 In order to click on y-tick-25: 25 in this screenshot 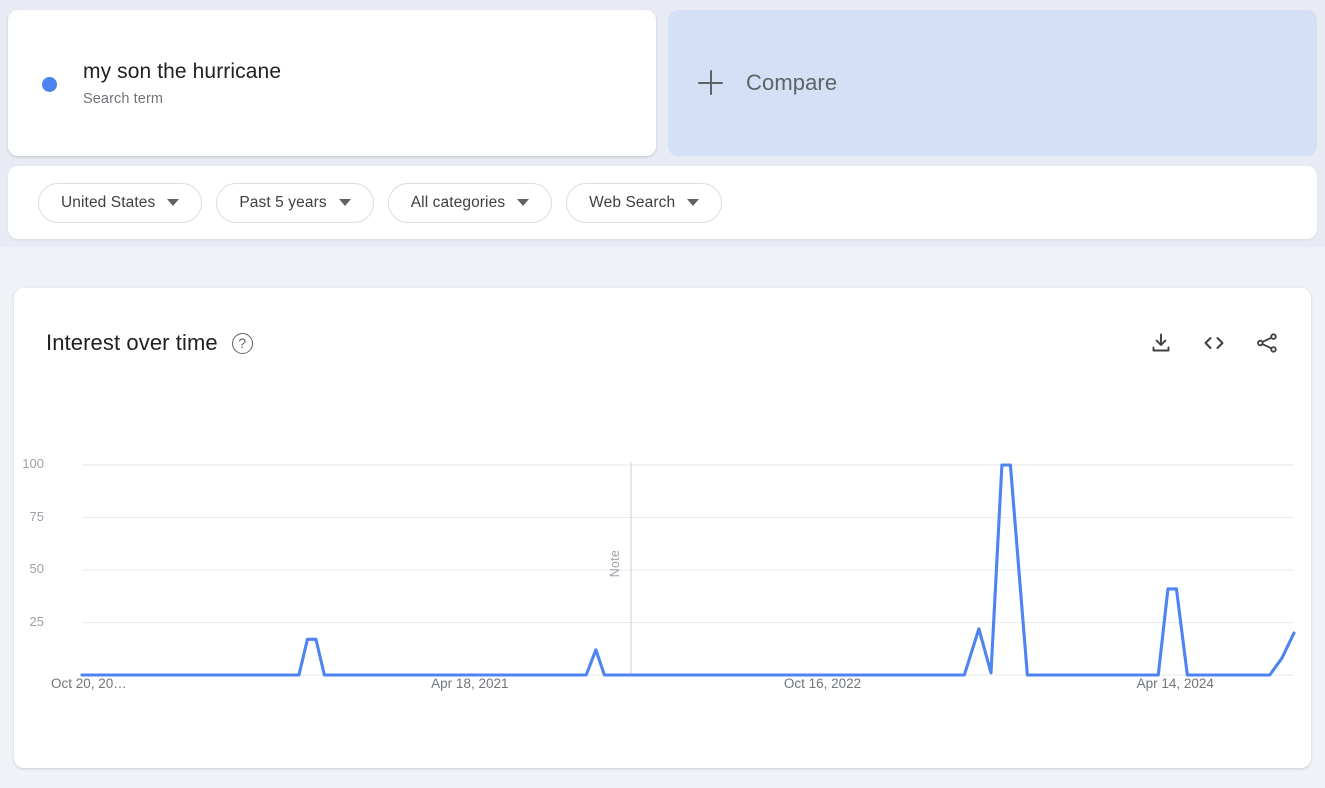, I will do `click(36, 621)`.